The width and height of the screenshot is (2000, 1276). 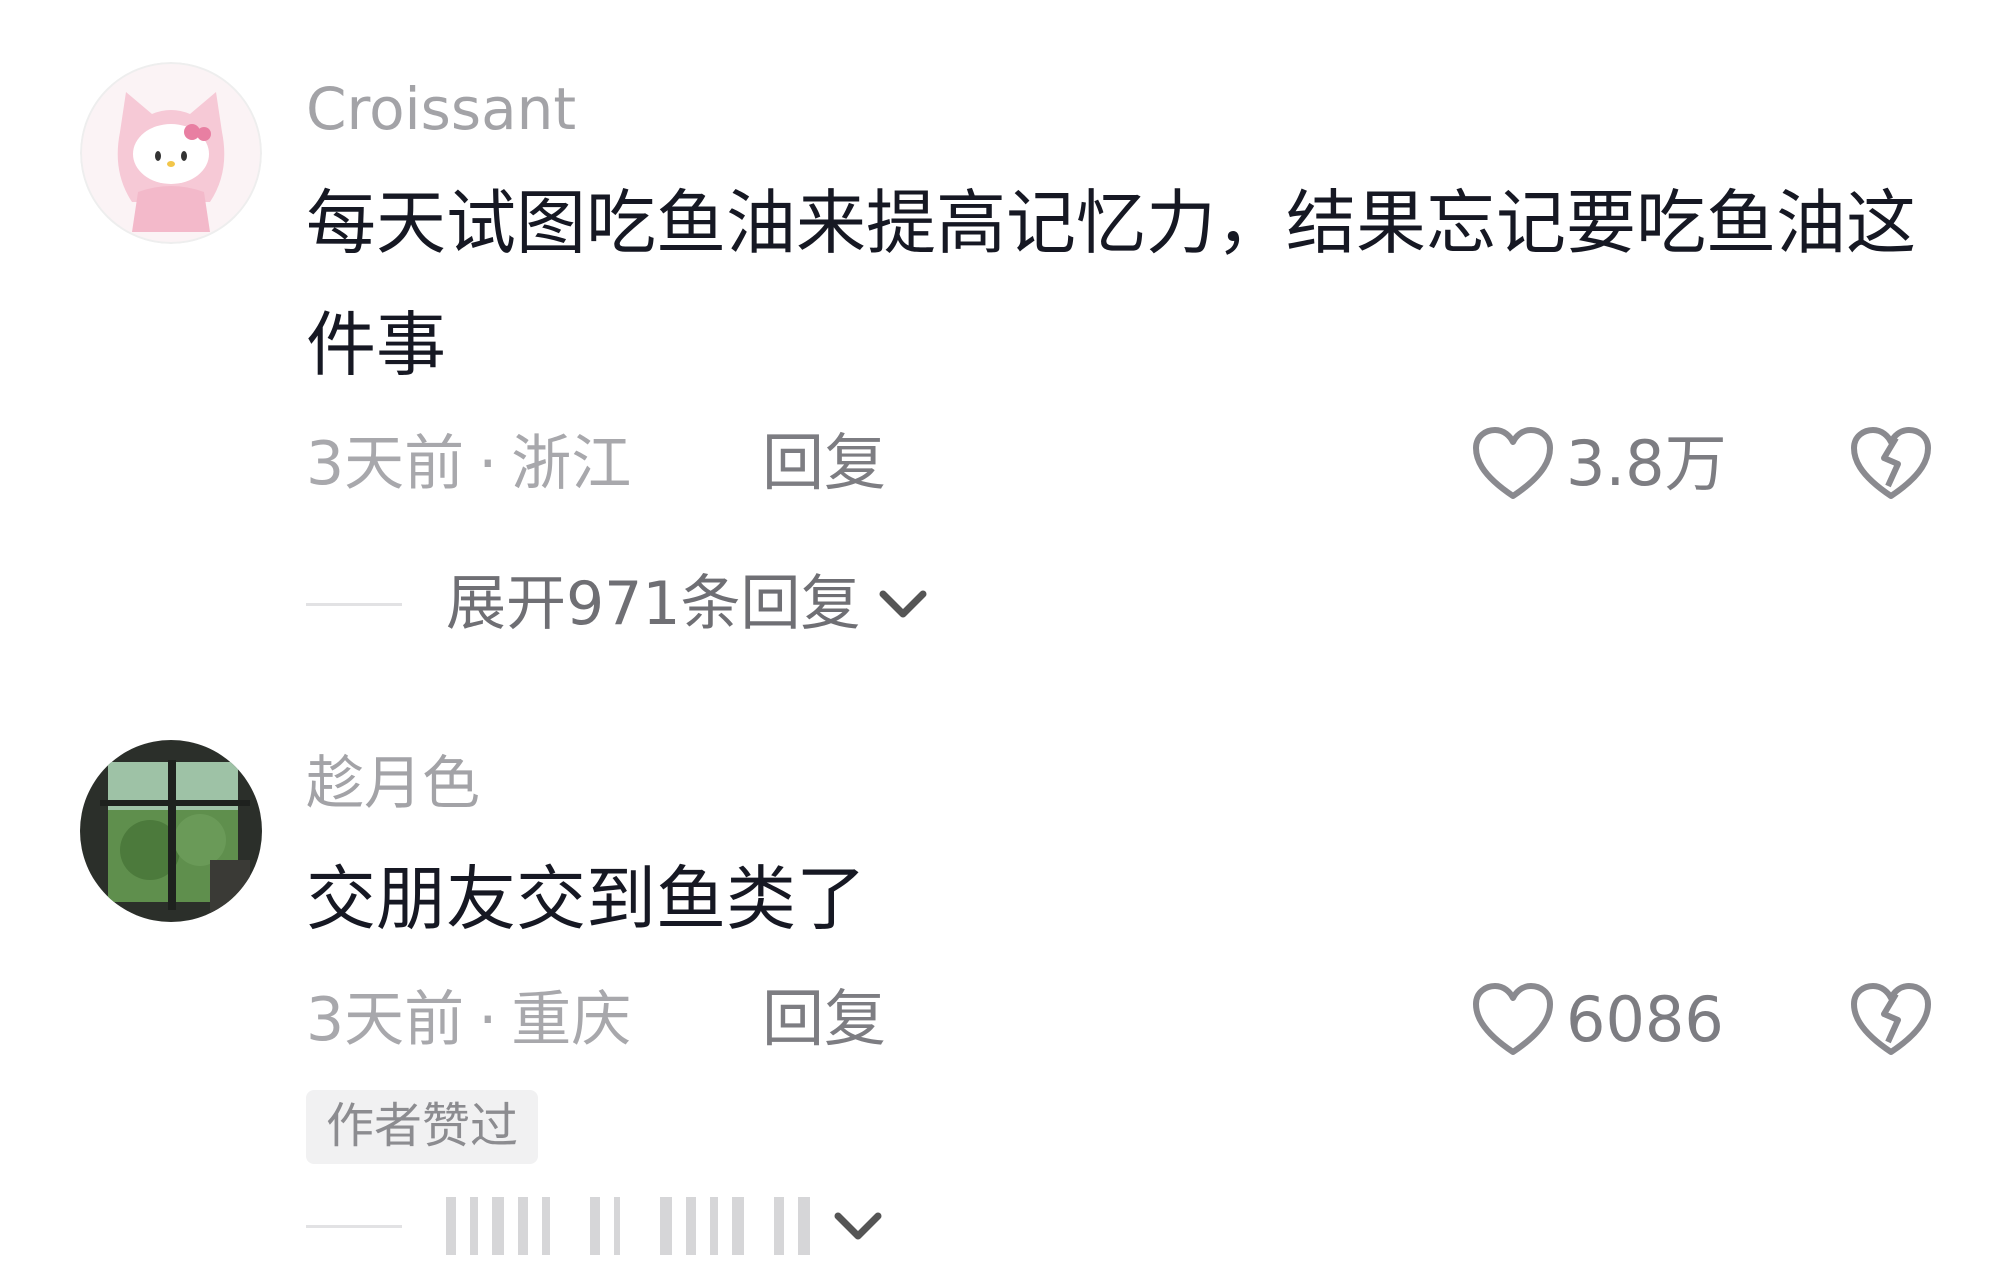 What do you see at coordinates (1111, 284) in the screenshot?
I see `comment-text: 每天试图吃鱼油来提高记忆力，结果忘记要吃鱼油这件事` at bounding box center [1111, 284].